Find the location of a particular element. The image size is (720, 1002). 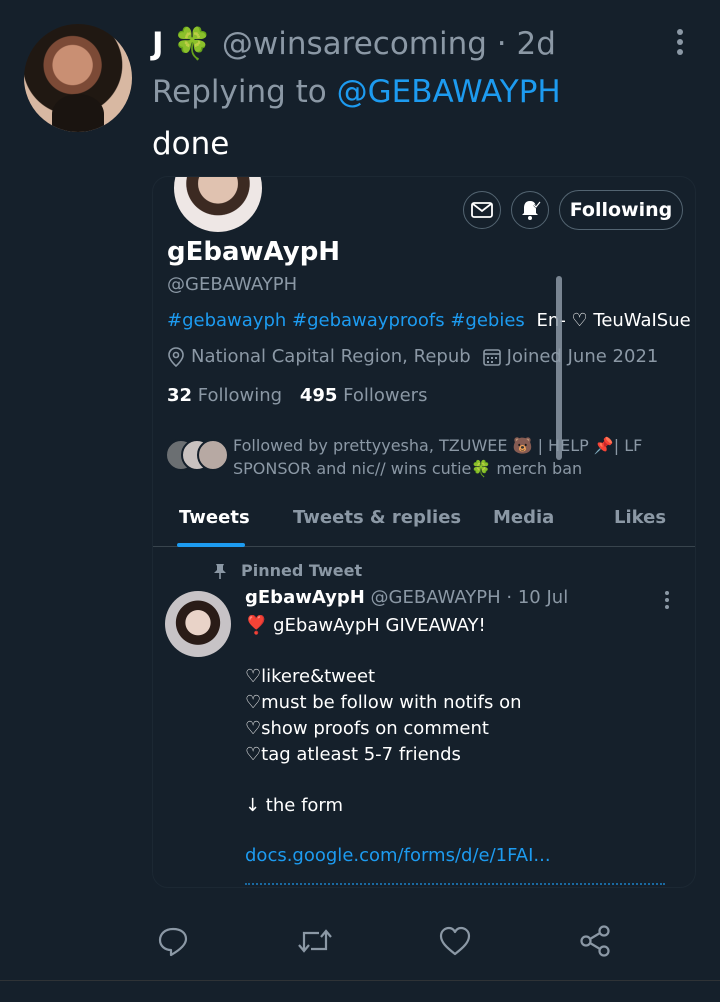

following-count: 32 is located at coordinates (180, 395).